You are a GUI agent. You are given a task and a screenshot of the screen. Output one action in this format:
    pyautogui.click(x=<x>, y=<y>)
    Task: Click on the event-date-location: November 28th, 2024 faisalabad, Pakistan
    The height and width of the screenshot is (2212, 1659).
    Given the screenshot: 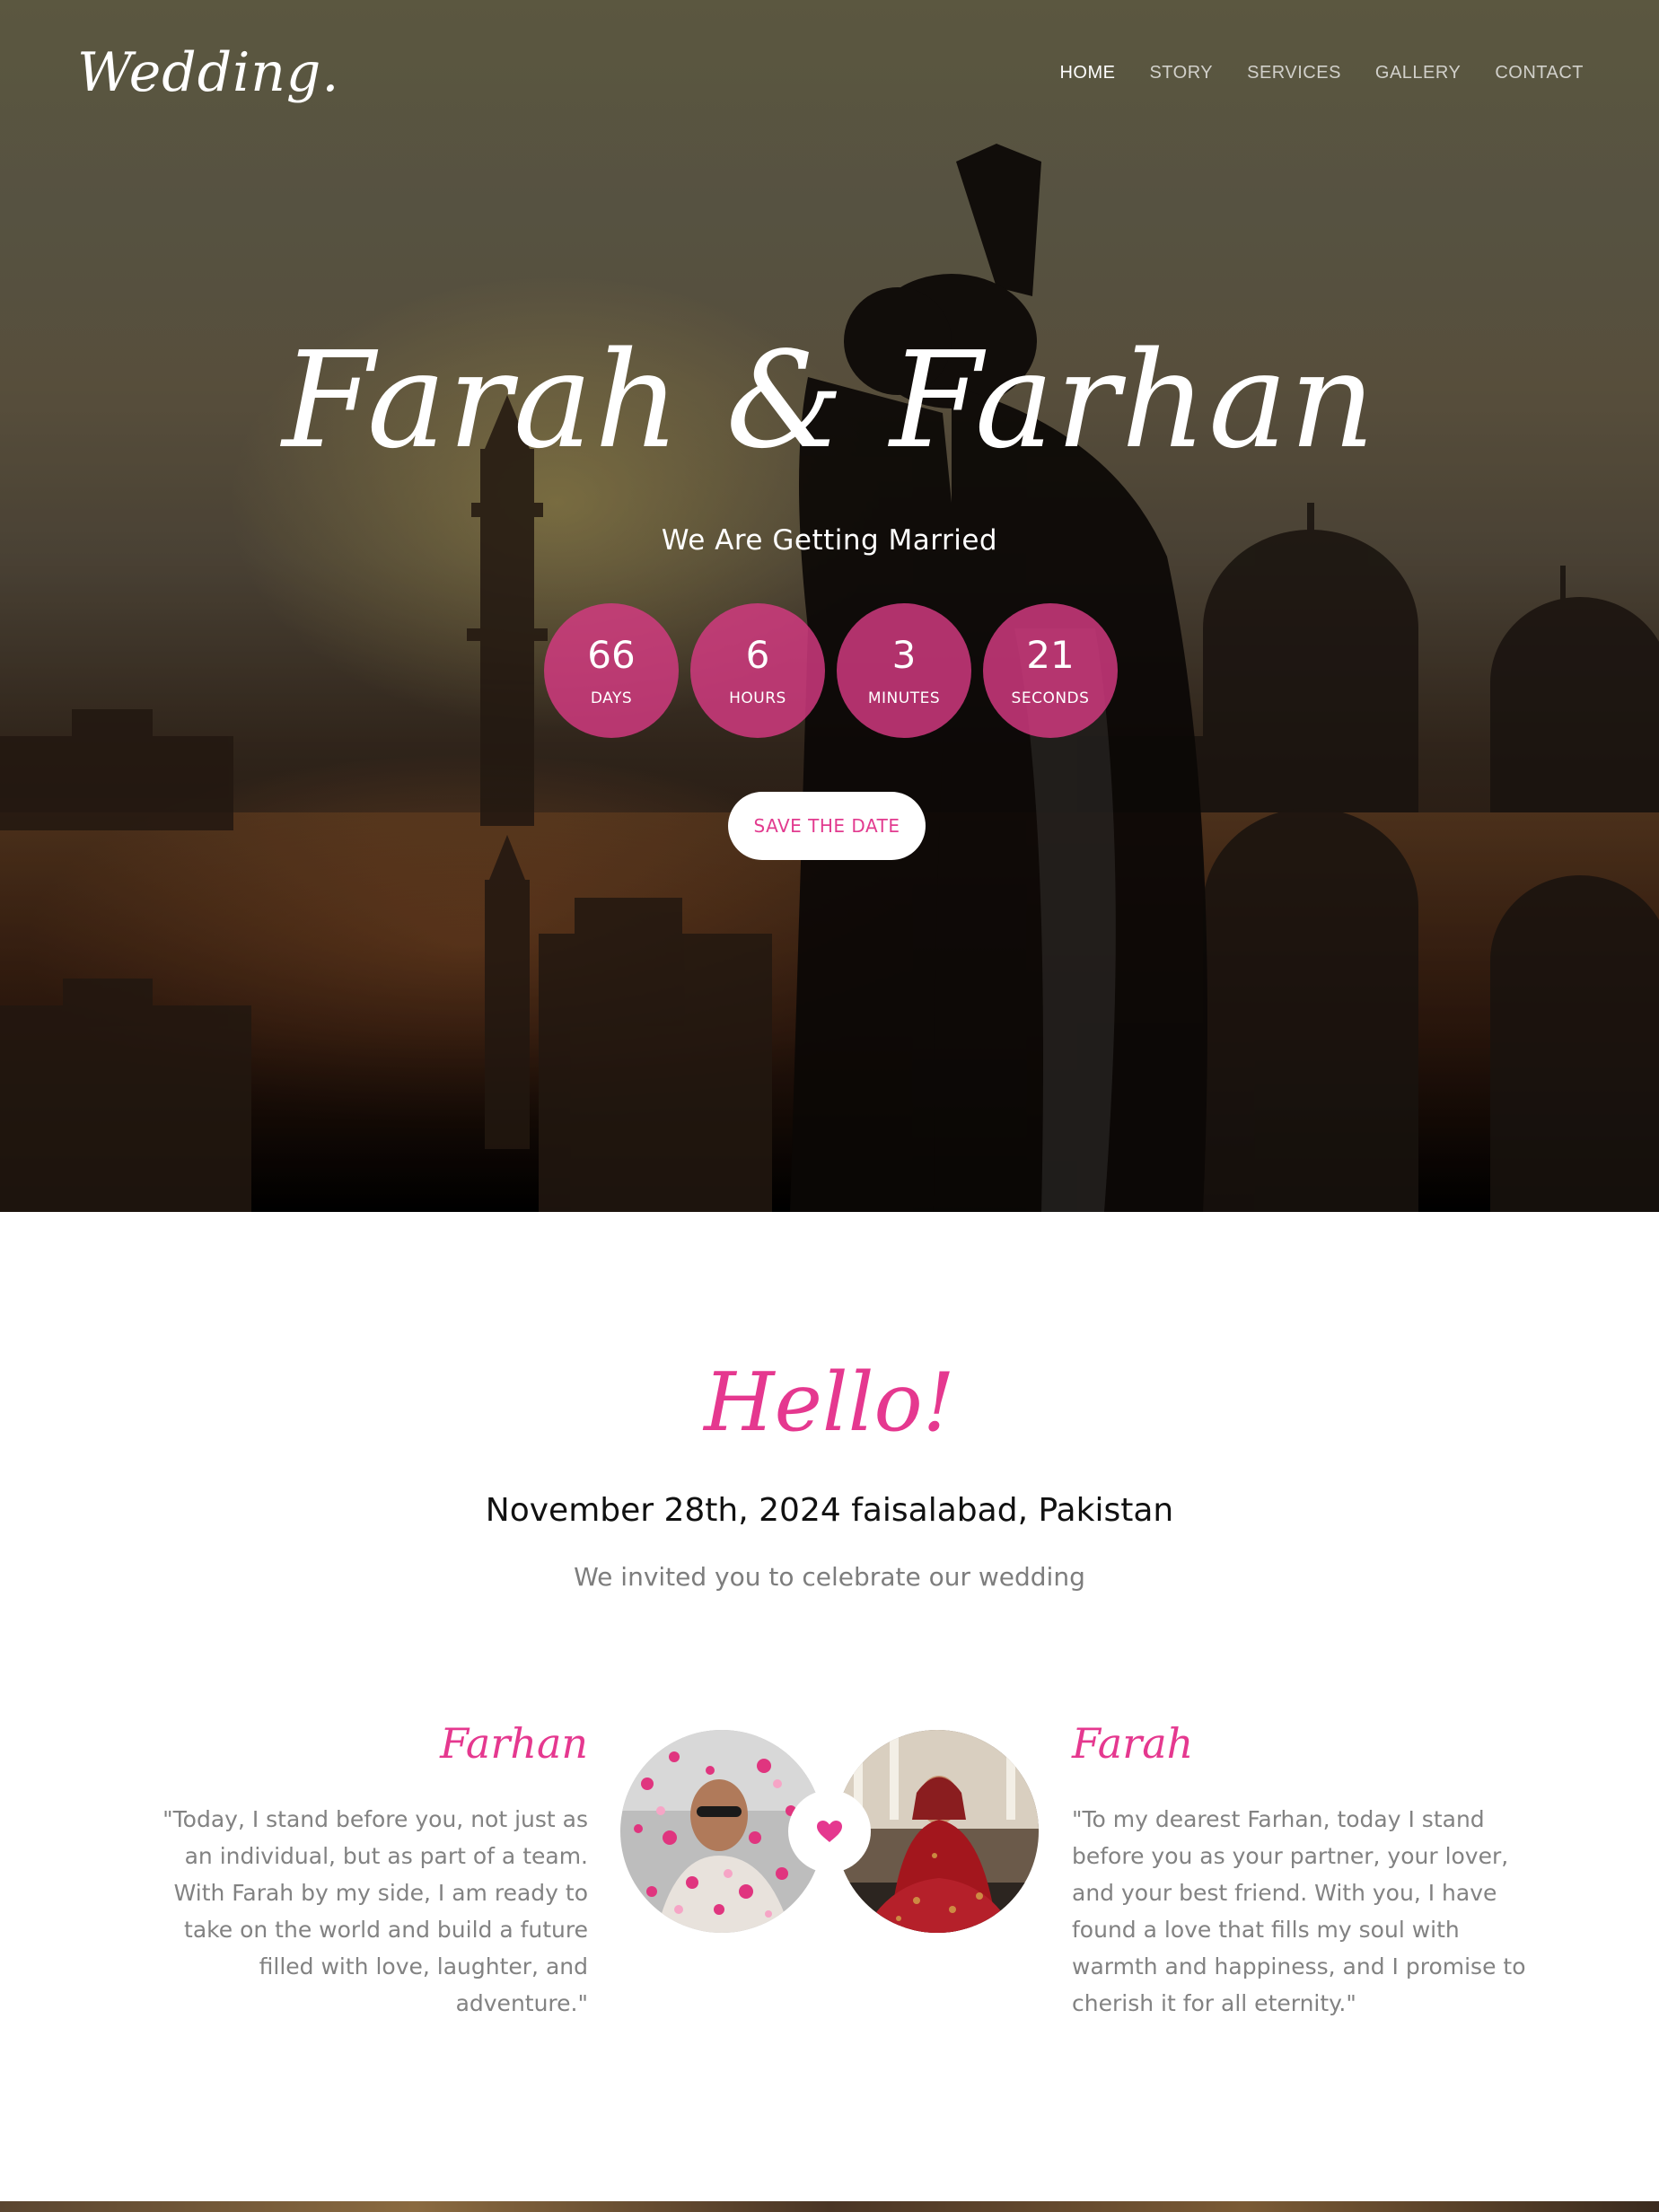 What is the action you would take?
    pyautogui.click(x=829, y=1510)
    